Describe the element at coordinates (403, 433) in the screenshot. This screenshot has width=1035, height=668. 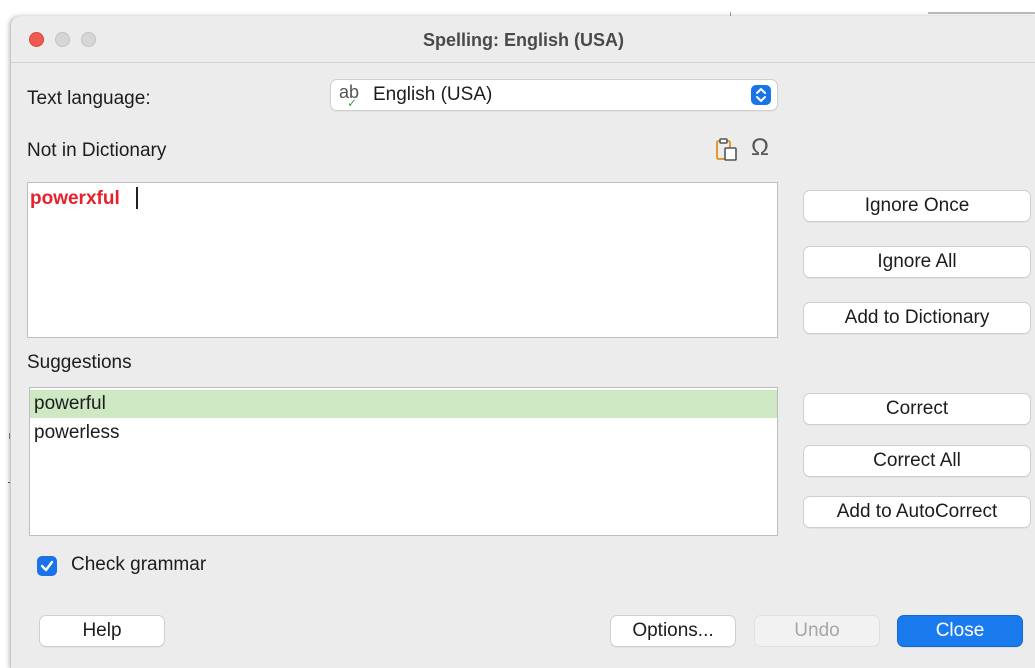
I see `suggestion-item: powerless` at that location.